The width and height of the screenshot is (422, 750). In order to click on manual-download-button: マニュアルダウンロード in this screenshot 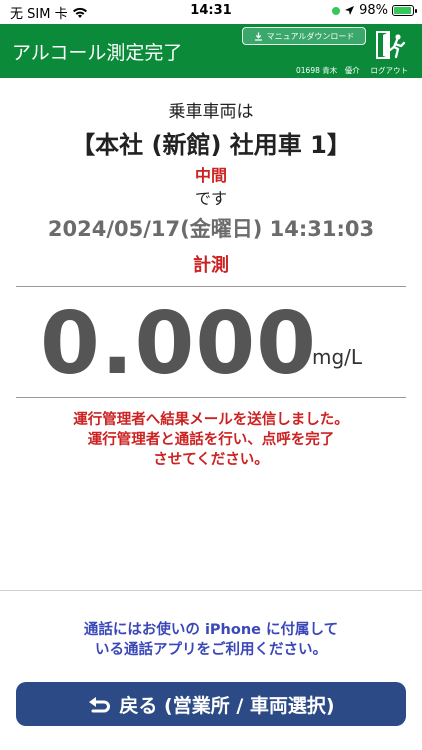, I will do `click(304, 36)`.